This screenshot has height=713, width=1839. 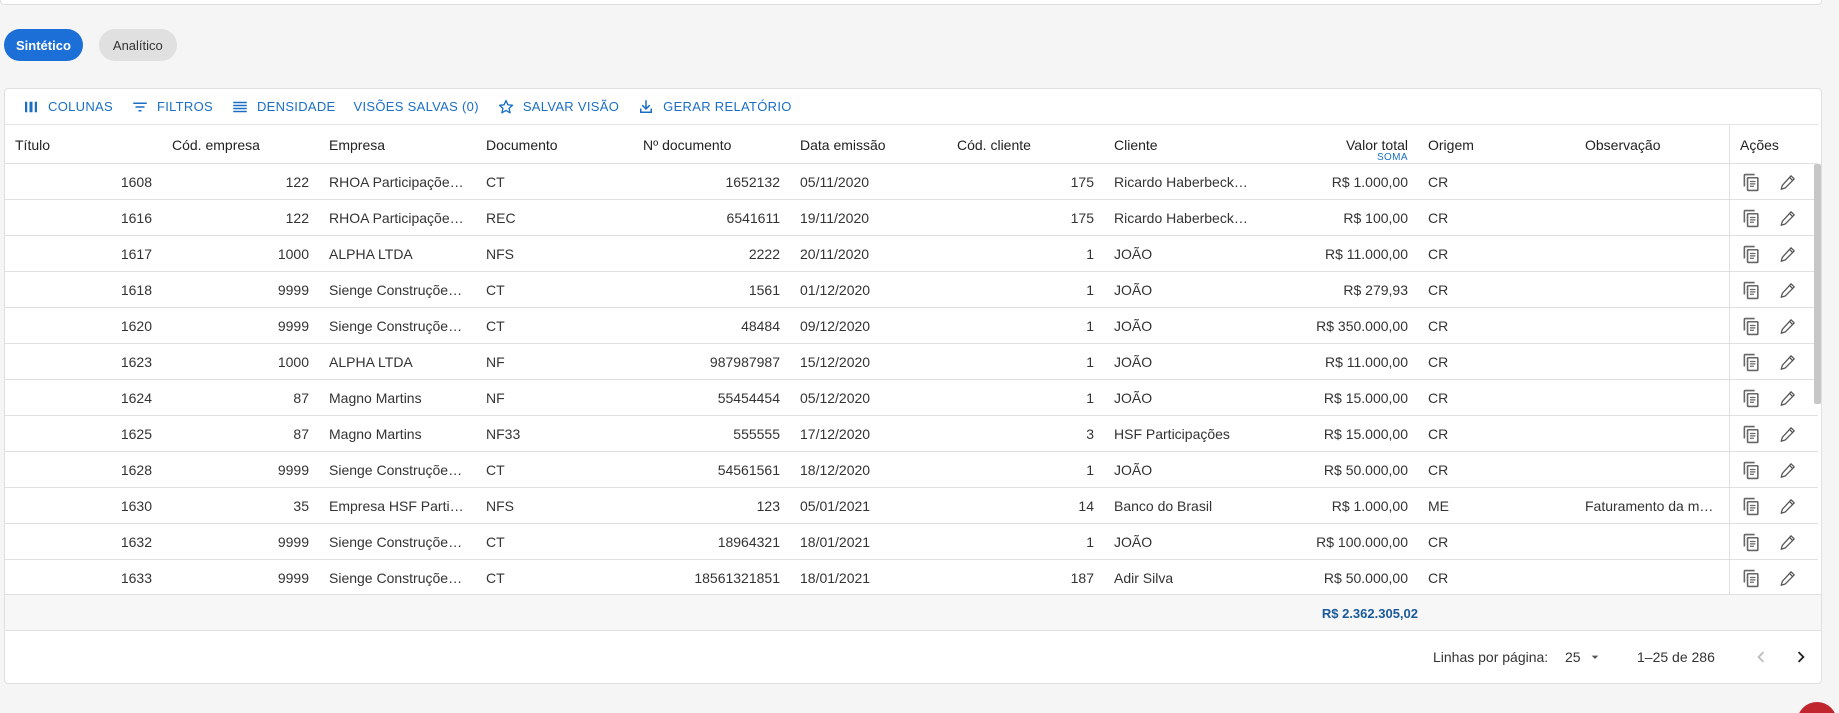 I want to click on cell-titulo: 1608, so click(x=83, y=182).